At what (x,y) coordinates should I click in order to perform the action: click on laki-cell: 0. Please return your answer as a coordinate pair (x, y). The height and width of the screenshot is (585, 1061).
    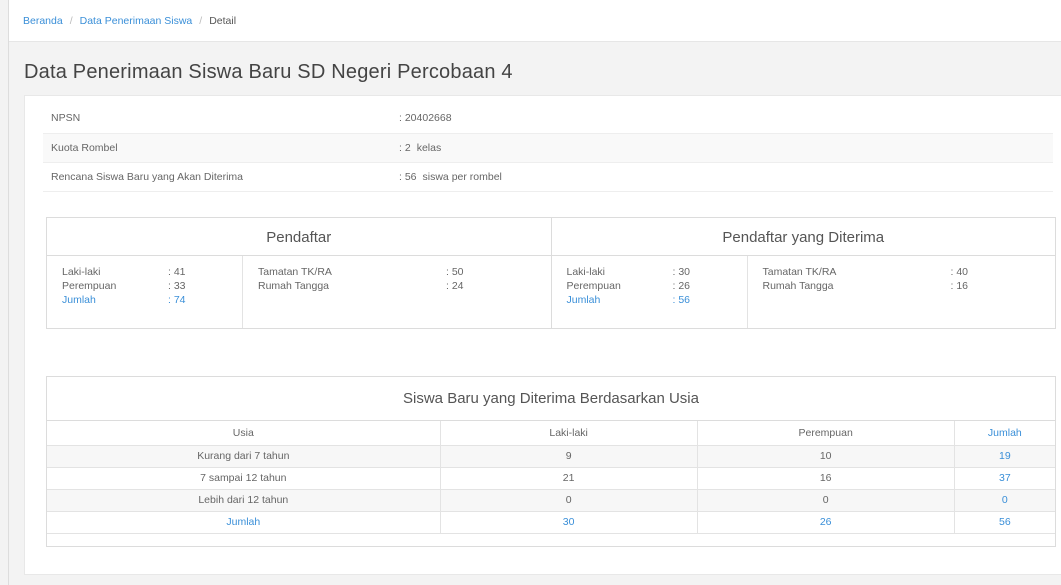
    Looking at the image, I should click on (569, 500).